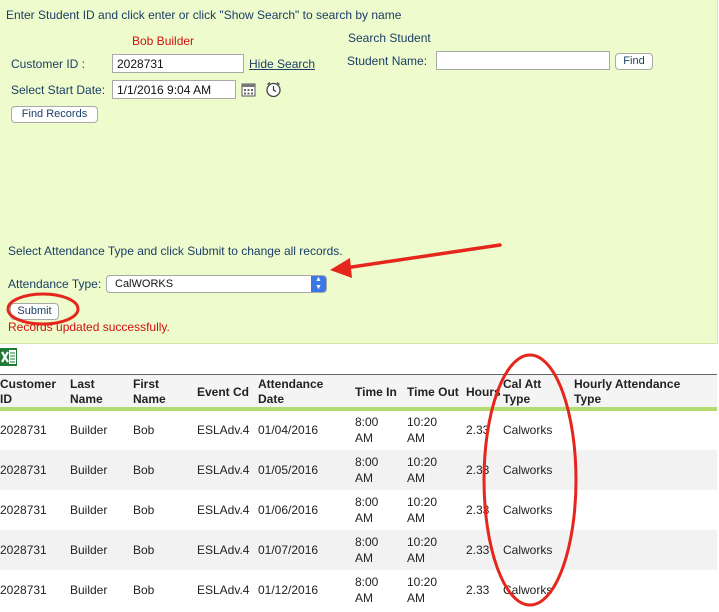 This screenshot has width=719, height=612. What do you see at coordinates (157, 392) in the screenshot?
I see `col-first-name: First Name` at bounding box center [157, 392].